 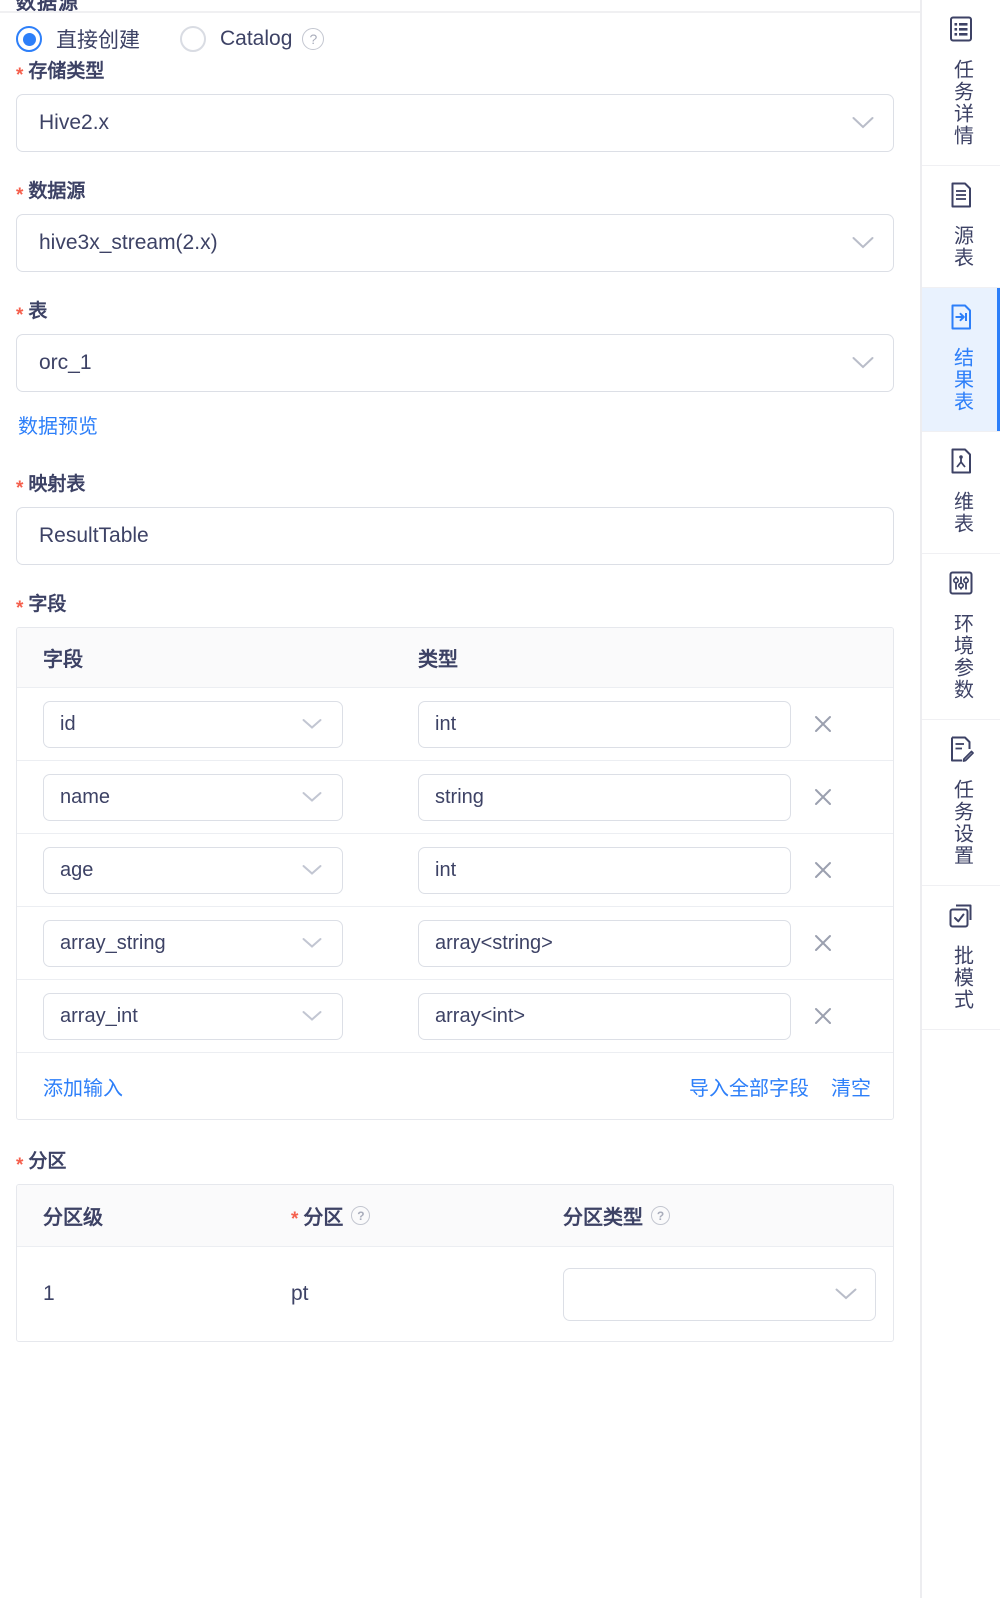 What do you see at coordinates (961, 513) in the screenshot?
I see `sidebar-item-label: 维表` at bounding box center [961, 513].